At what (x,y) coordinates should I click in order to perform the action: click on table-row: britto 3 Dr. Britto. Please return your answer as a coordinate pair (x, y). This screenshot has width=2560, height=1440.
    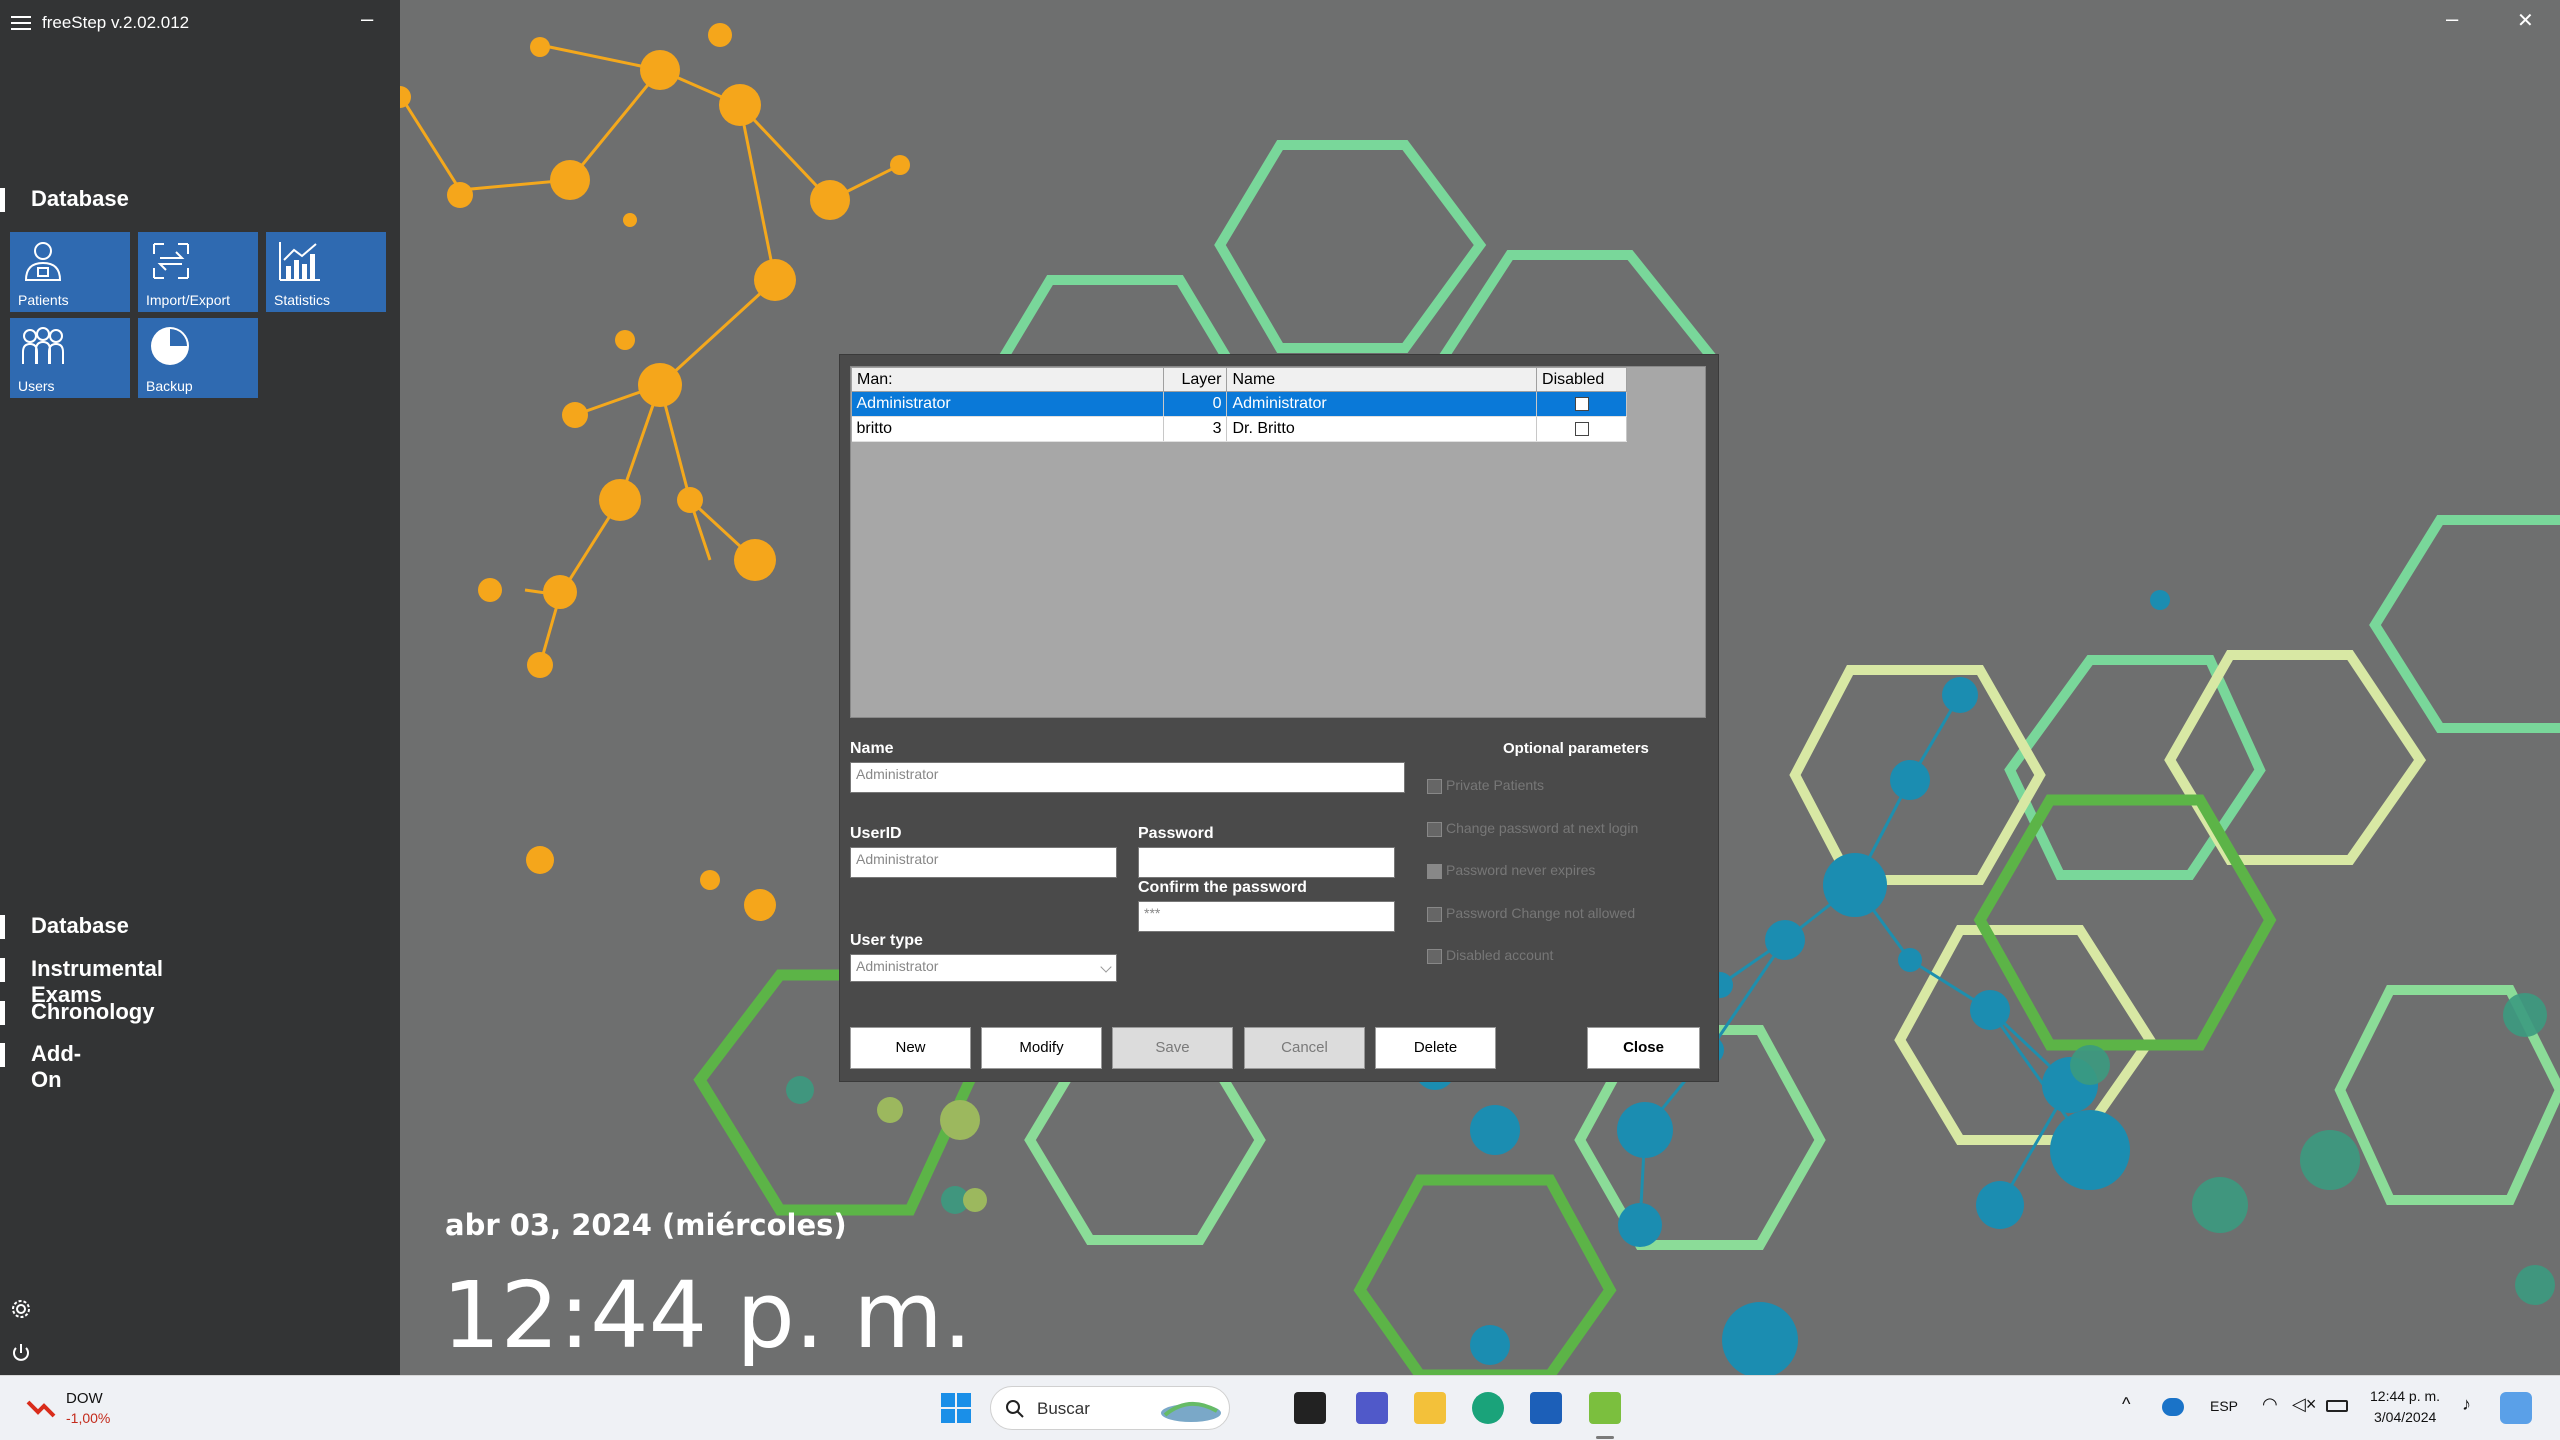
    Looking at the image, I should click on (1239, 429).